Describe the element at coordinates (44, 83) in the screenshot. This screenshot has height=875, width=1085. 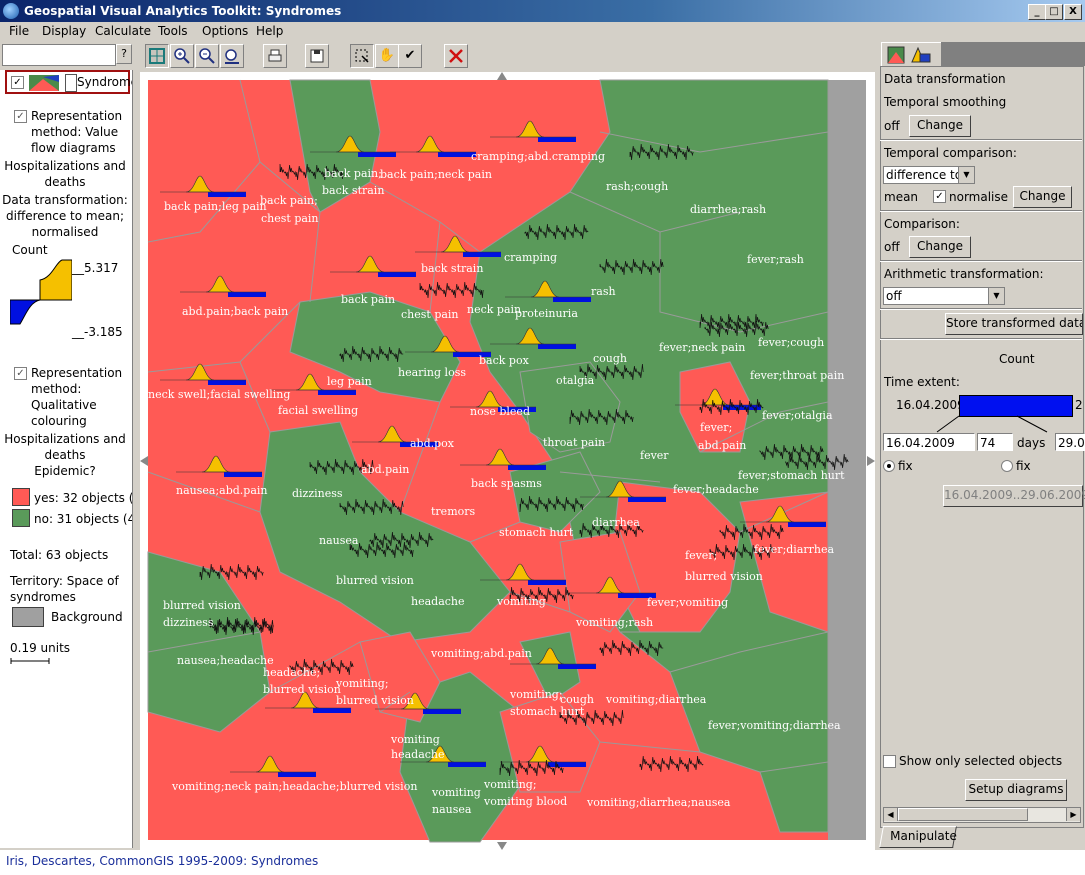
I see `layer-type-icon` at that location.